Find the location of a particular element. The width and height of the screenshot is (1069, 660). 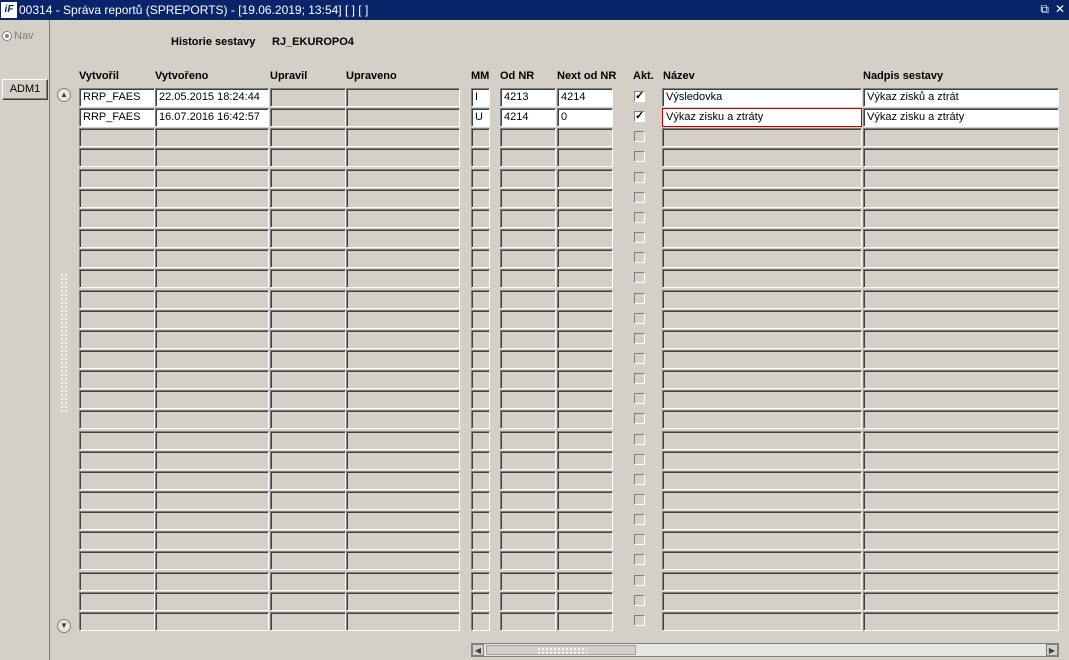

cell-vytvoreno: 16.07.2016 16:42:57 is located at coordinates (212, 118).